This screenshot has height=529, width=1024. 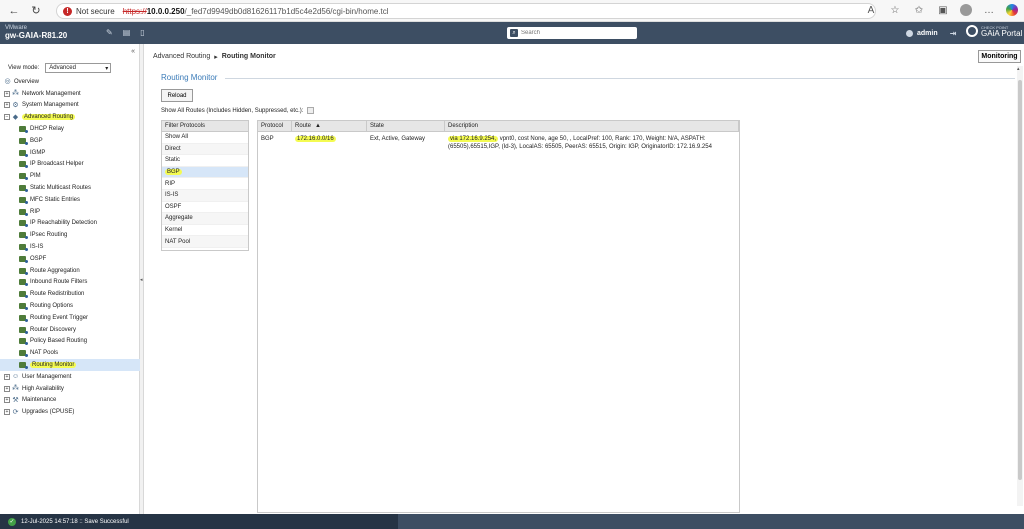 I want to click on view-mode-select: Advanced ▾, so click(x=78, y=68).